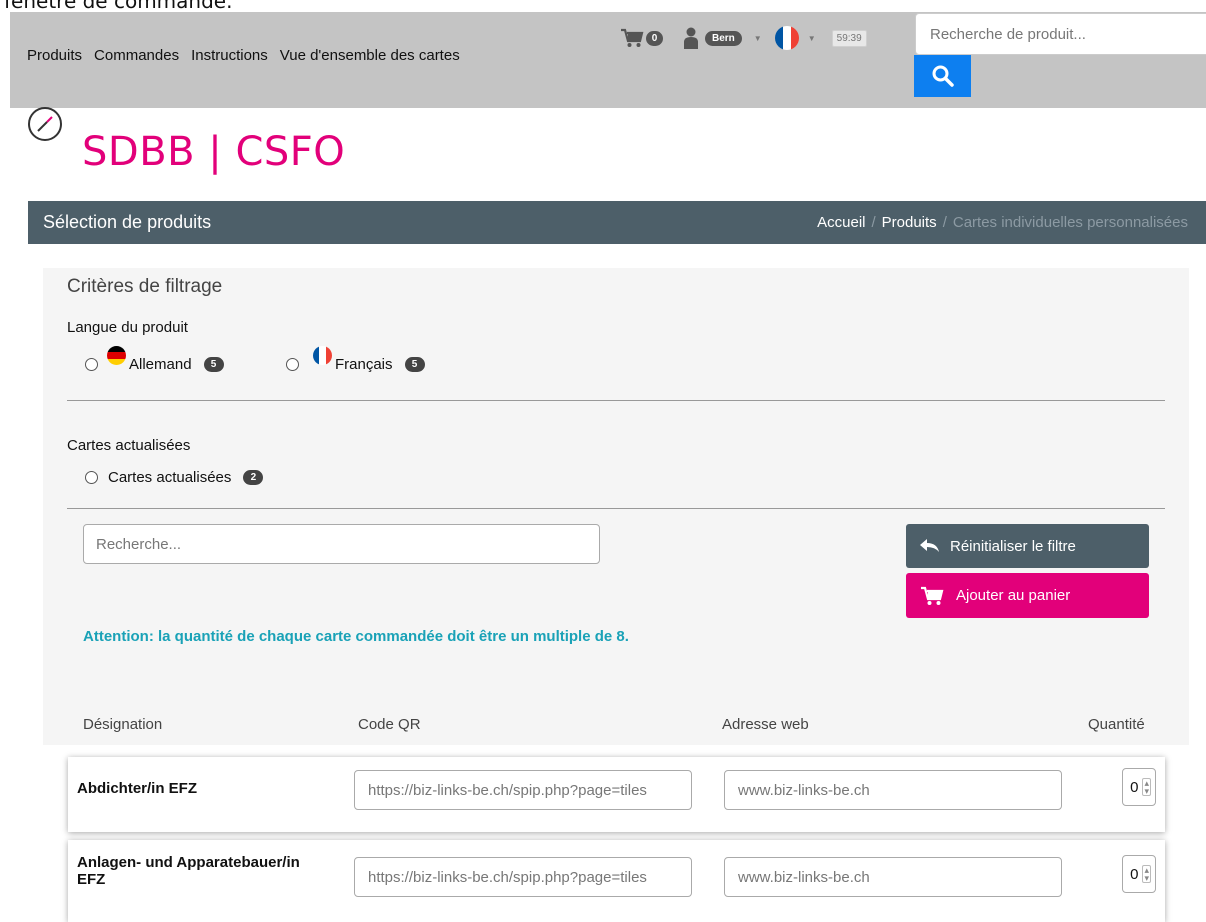  I want to click on nav-card-overview: Vue d'ensemble des cartes, so click(370, 55).